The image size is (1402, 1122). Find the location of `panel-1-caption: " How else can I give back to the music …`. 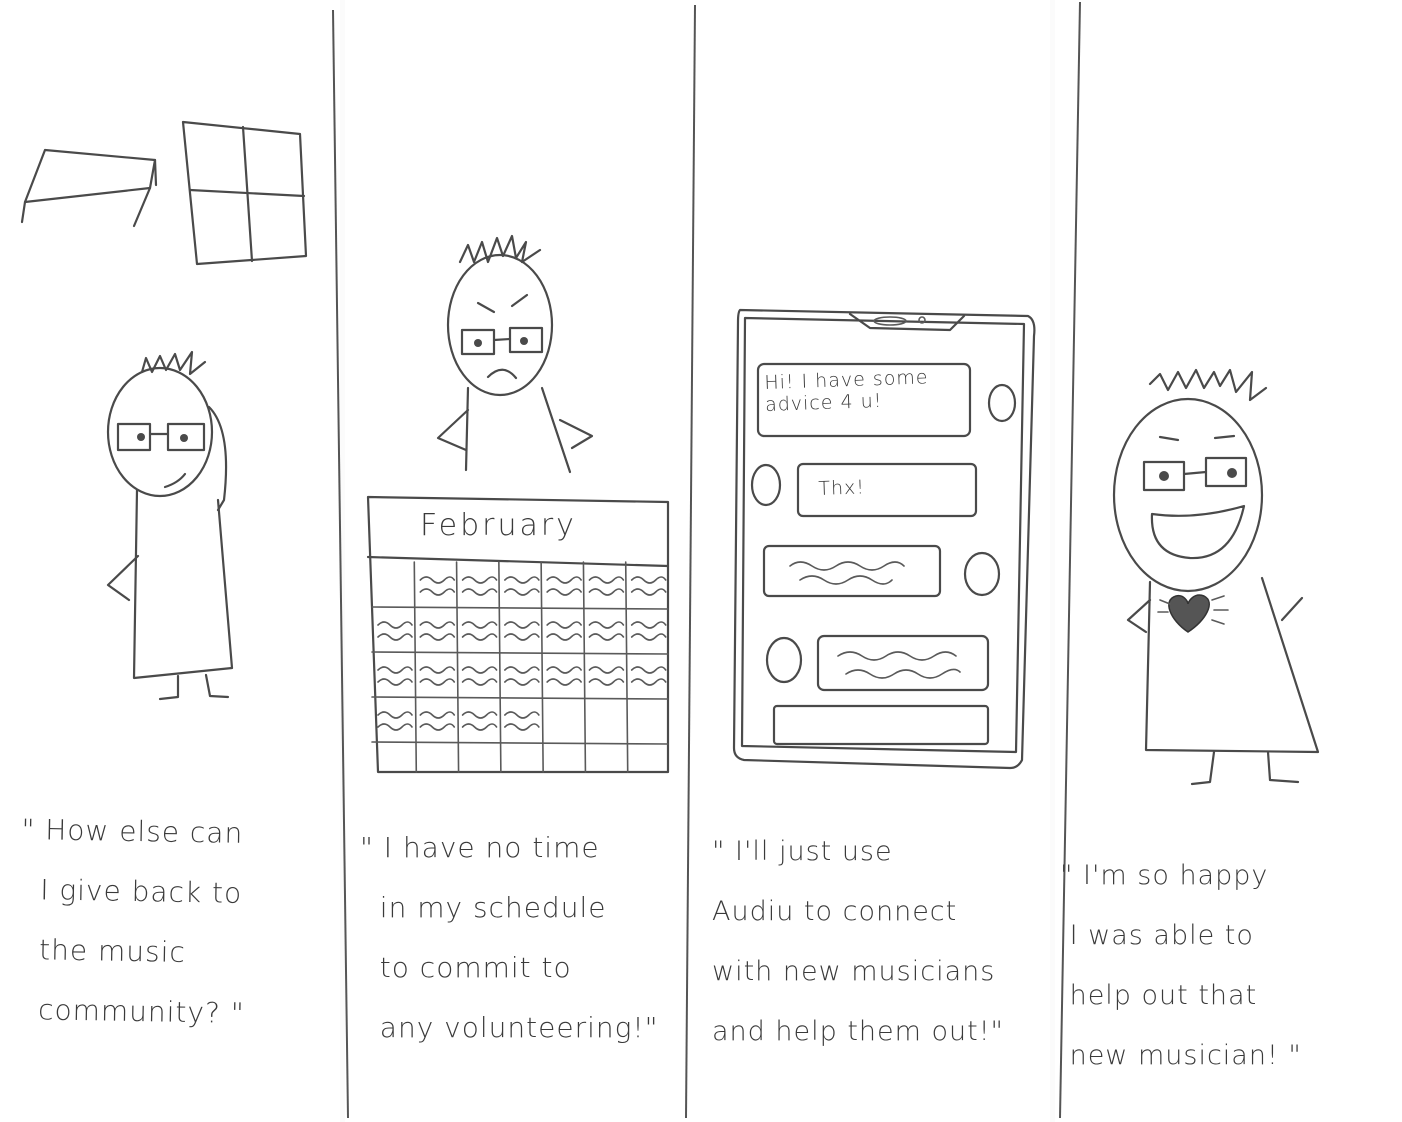

panel-1-caption: " How else can I give back to the music … is located at coordinates (131, 921).